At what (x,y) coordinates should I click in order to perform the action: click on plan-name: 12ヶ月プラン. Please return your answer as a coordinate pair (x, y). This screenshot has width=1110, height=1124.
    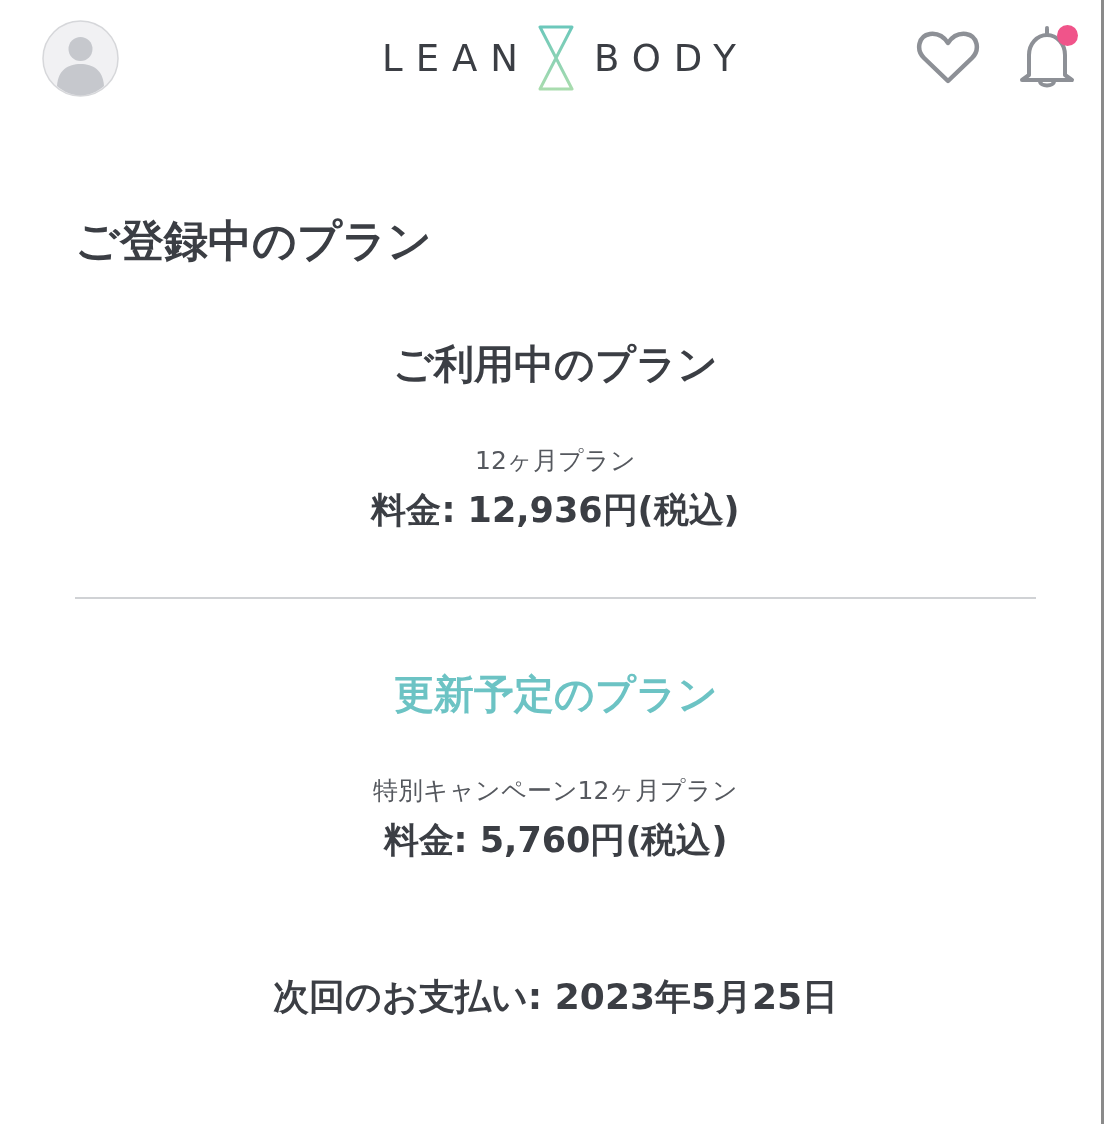
    Looking at the image, I should click on (555, 461).